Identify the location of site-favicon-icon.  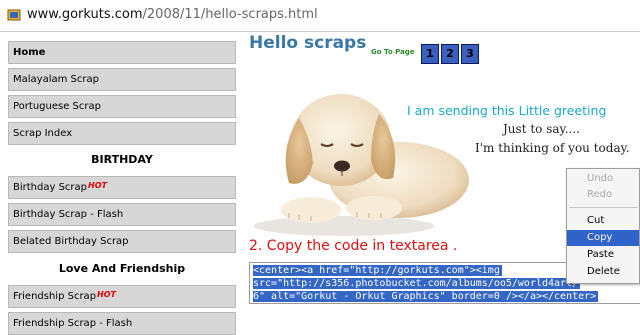
(14, 15).